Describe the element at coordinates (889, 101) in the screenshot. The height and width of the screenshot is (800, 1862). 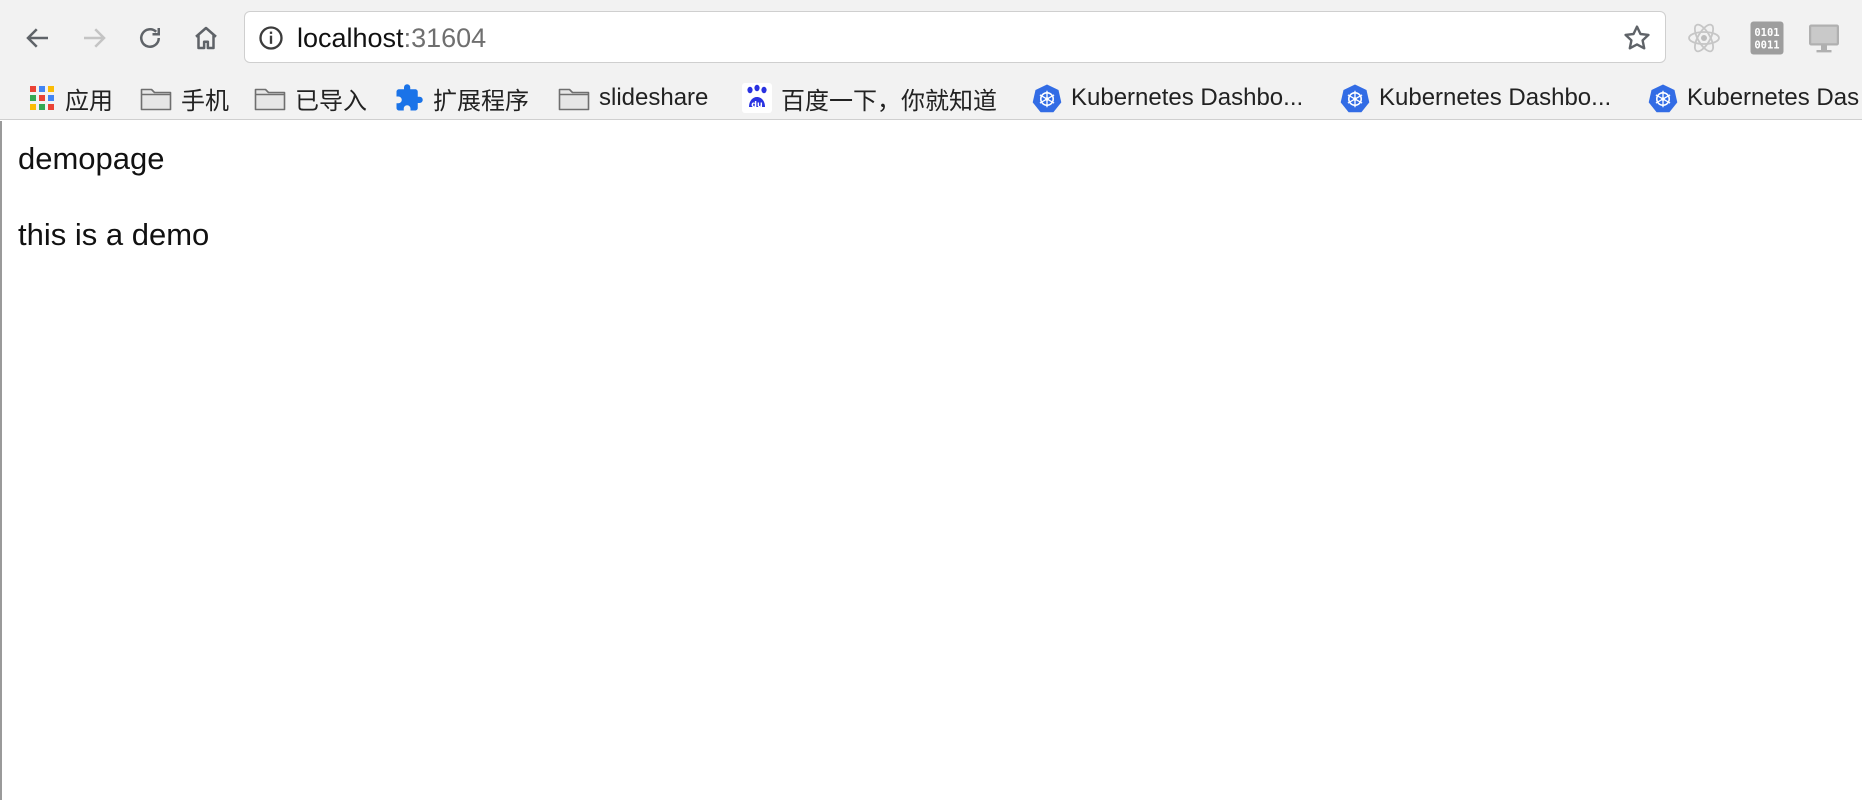
I see `bookmark-label: 百度一下，你就知道` at that location.